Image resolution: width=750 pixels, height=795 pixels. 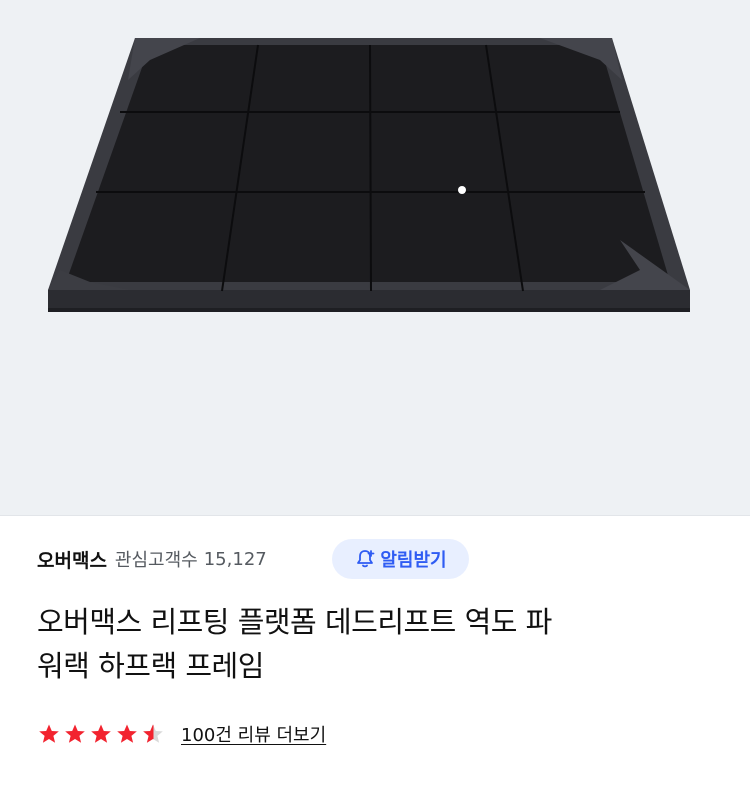 I want to click on product-title: 오버맥스 리프팅 플랫폼 데드리프트 역도 파 워랙 하프랙 프레임, so click(x=377, y=644).